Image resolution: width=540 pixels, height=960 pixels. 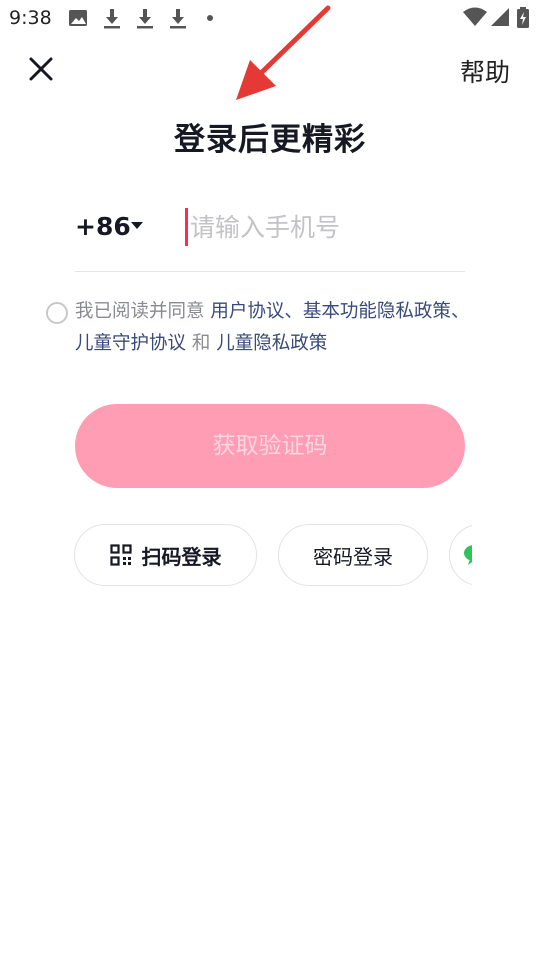 I want to click on scroll-fade, so click(x=506, y=556).